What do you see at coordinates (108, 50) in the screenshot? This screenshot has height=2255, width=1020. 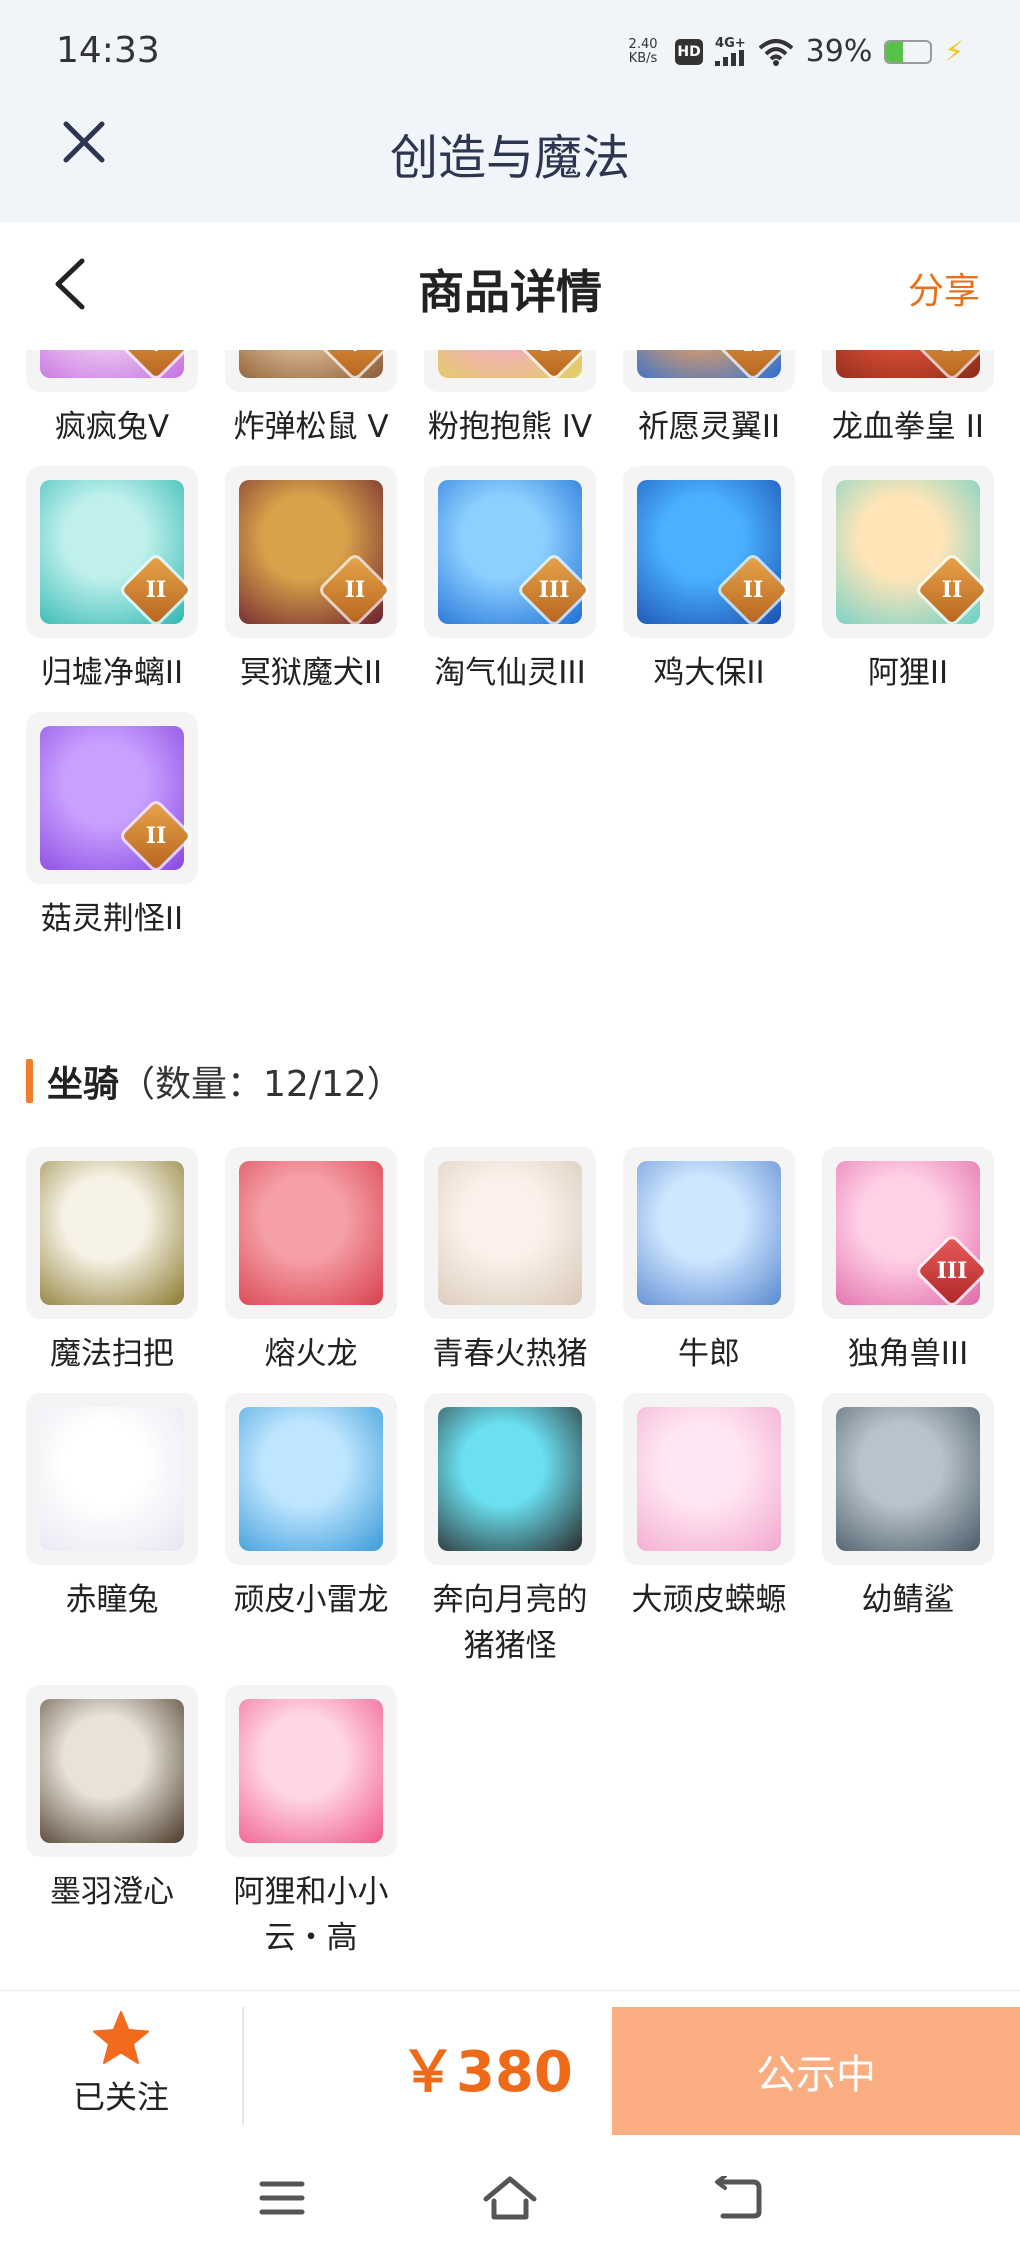 I see `status-time: 14:33` at bounding box center [108, 50].